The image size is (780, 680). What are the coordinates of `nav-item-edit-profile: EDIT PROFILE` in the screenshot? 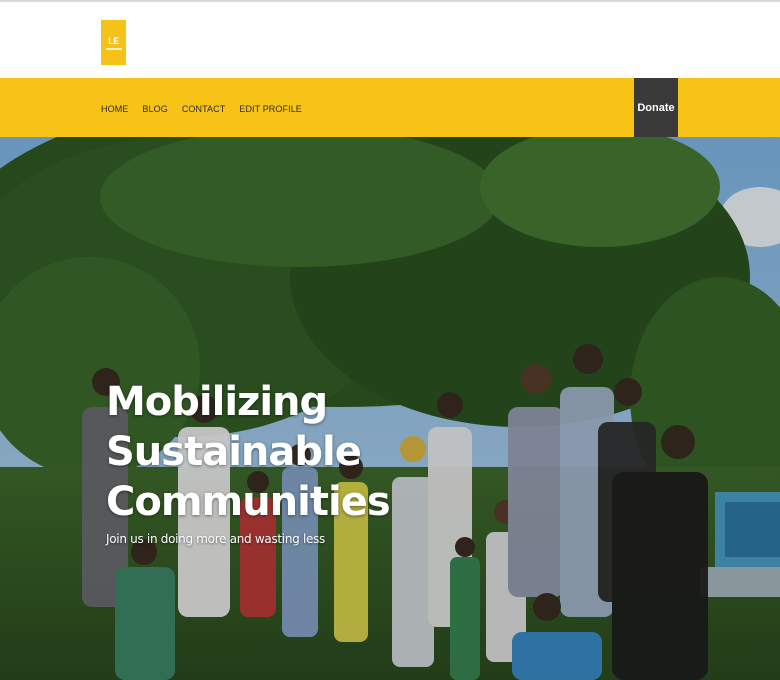 It's located at (270, 108).